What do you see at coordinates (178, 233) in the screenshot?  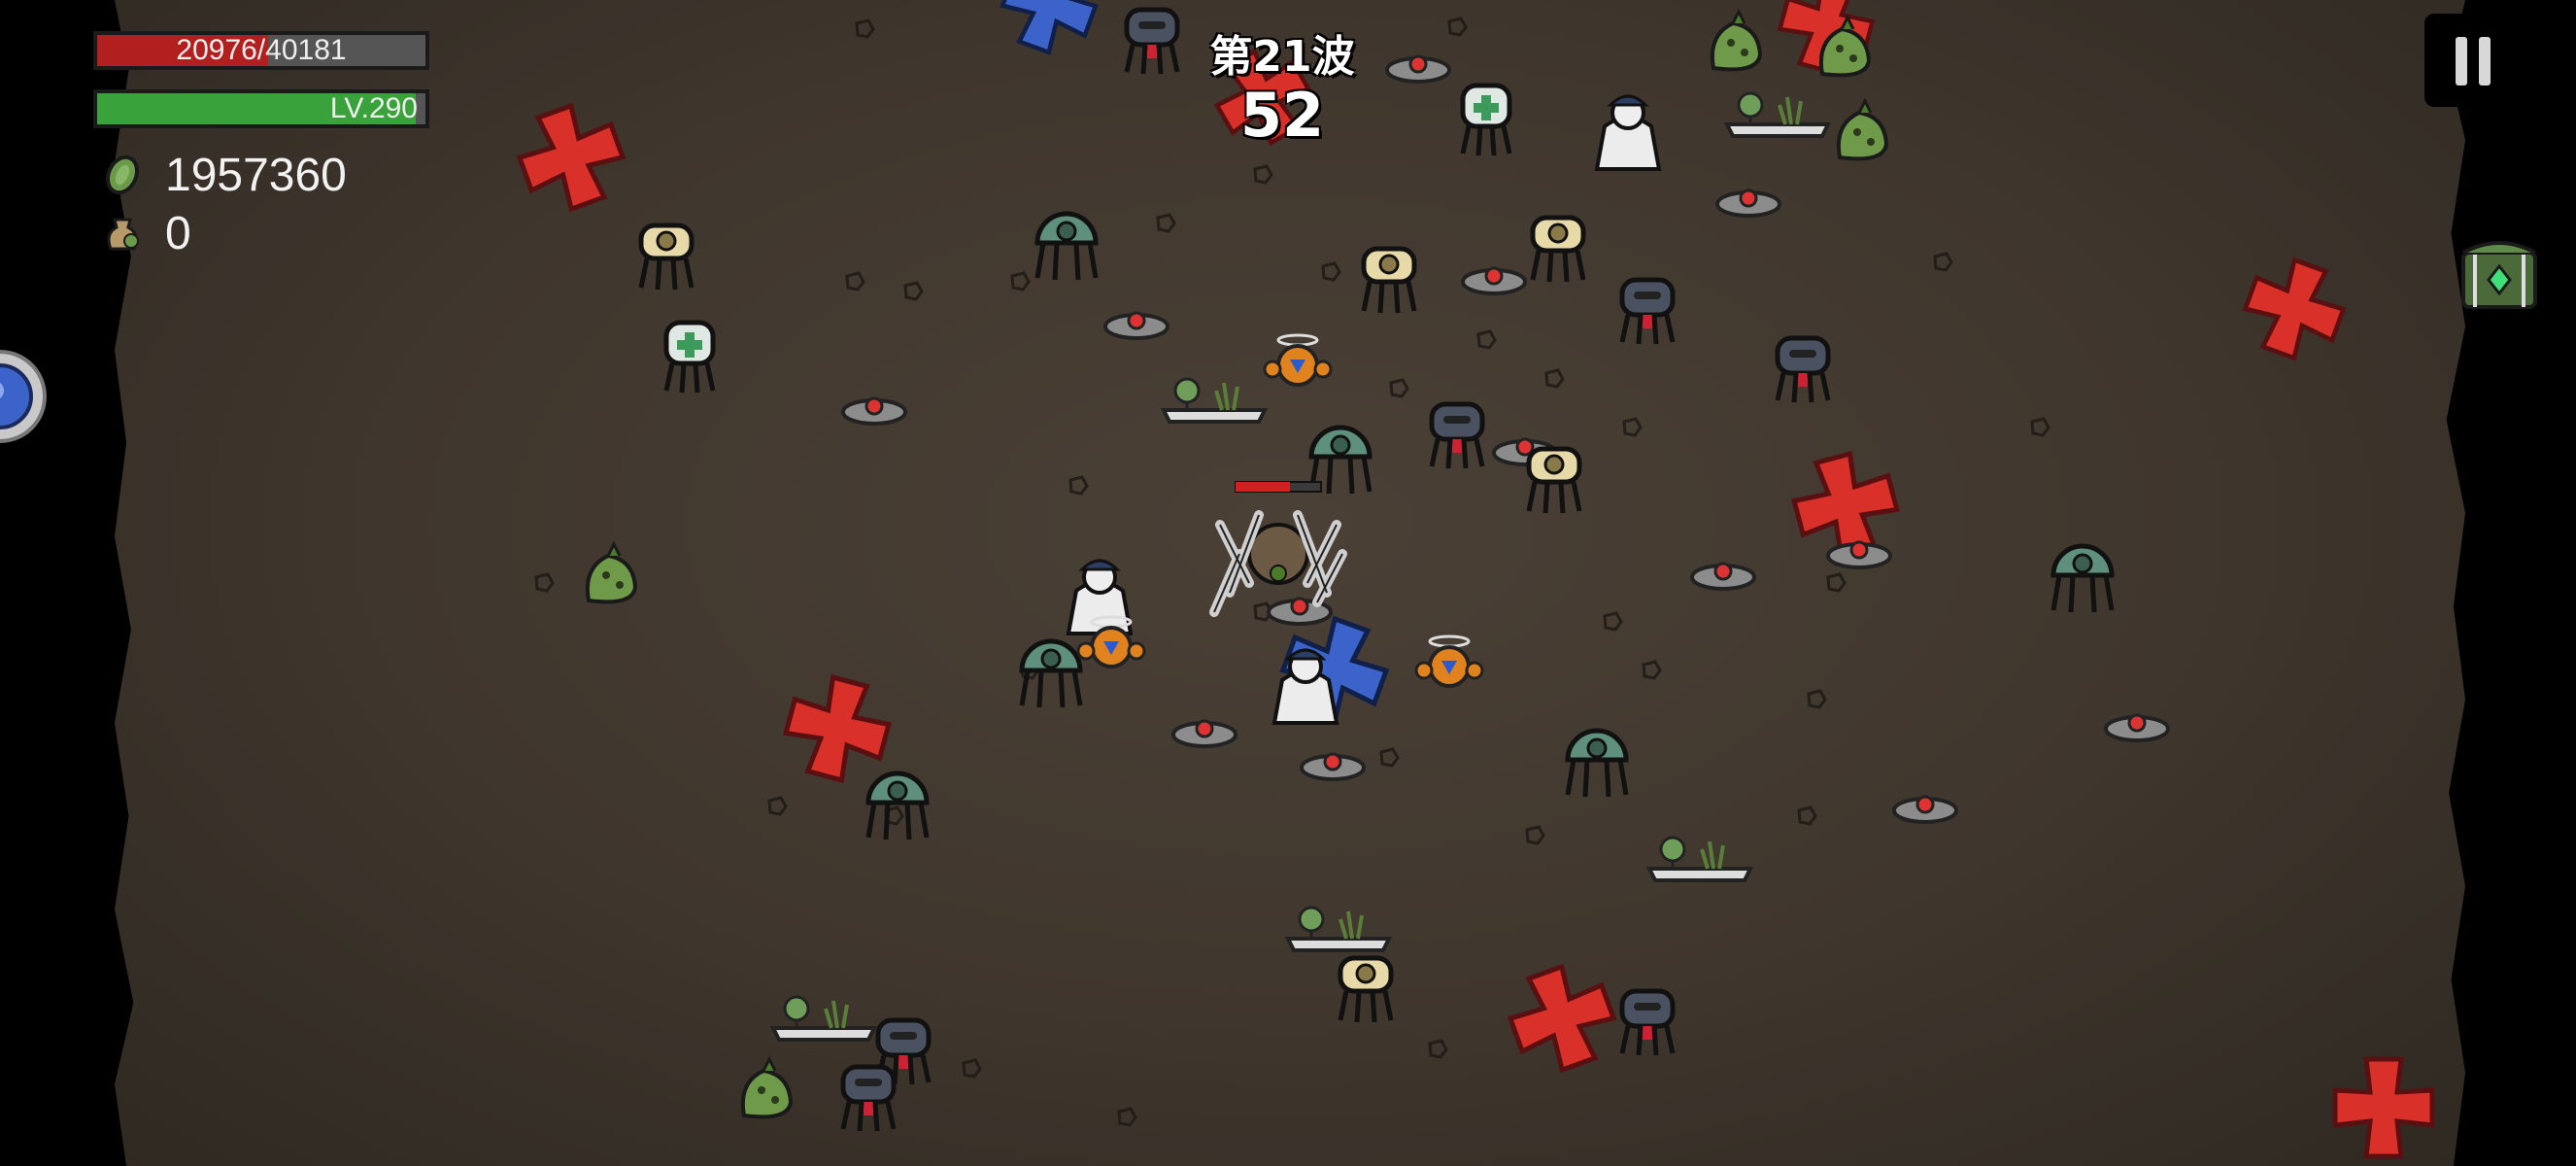 I see `bags-value: 0` at bounding box center [178, 233].